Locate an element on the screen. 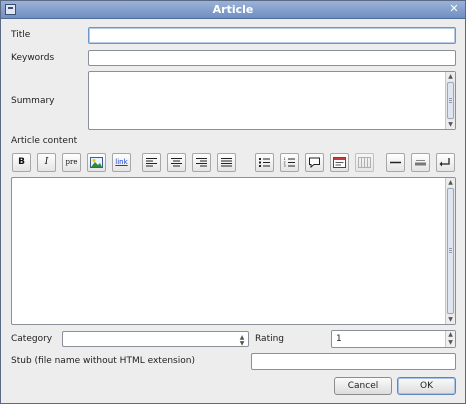  image-icon is located at coordinates (96, 162).